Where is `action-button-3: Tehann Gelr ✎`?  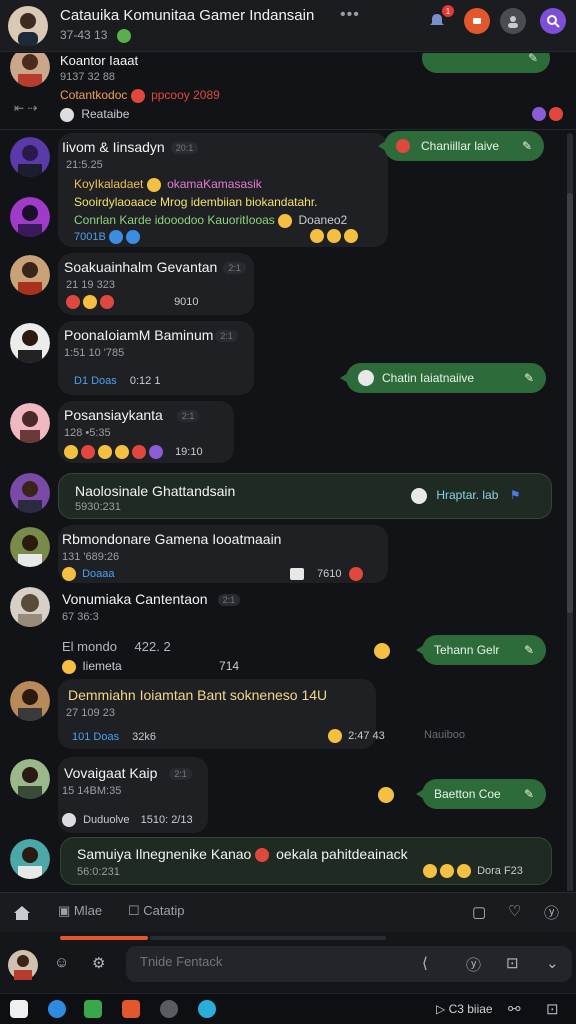
action-button-3: Tehann Gelr ✎ is located at coordinates (481, 650).